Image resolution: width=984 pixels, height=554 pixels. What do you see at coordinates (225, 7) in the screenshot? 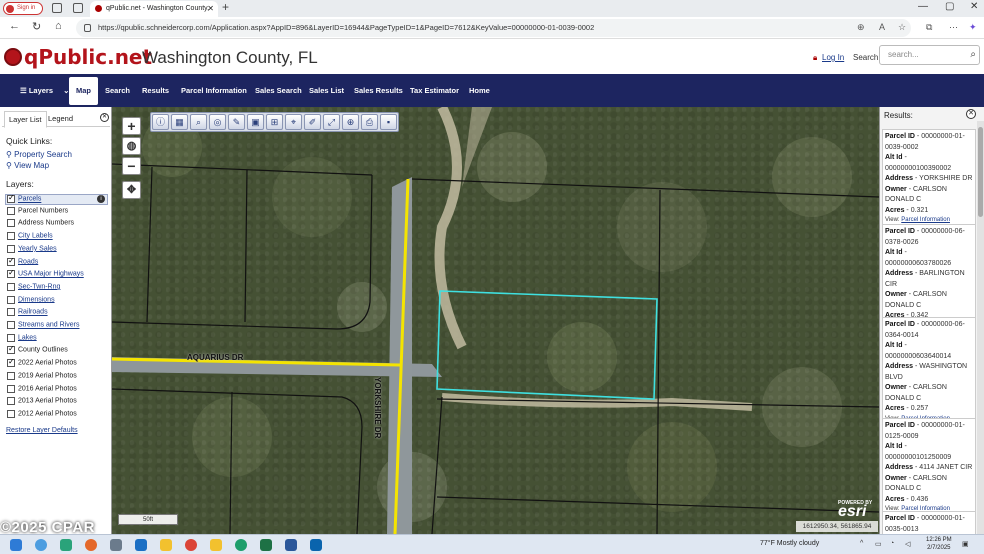
I see `new-tab-plus-icon: +` at bounding box center [225, 7].